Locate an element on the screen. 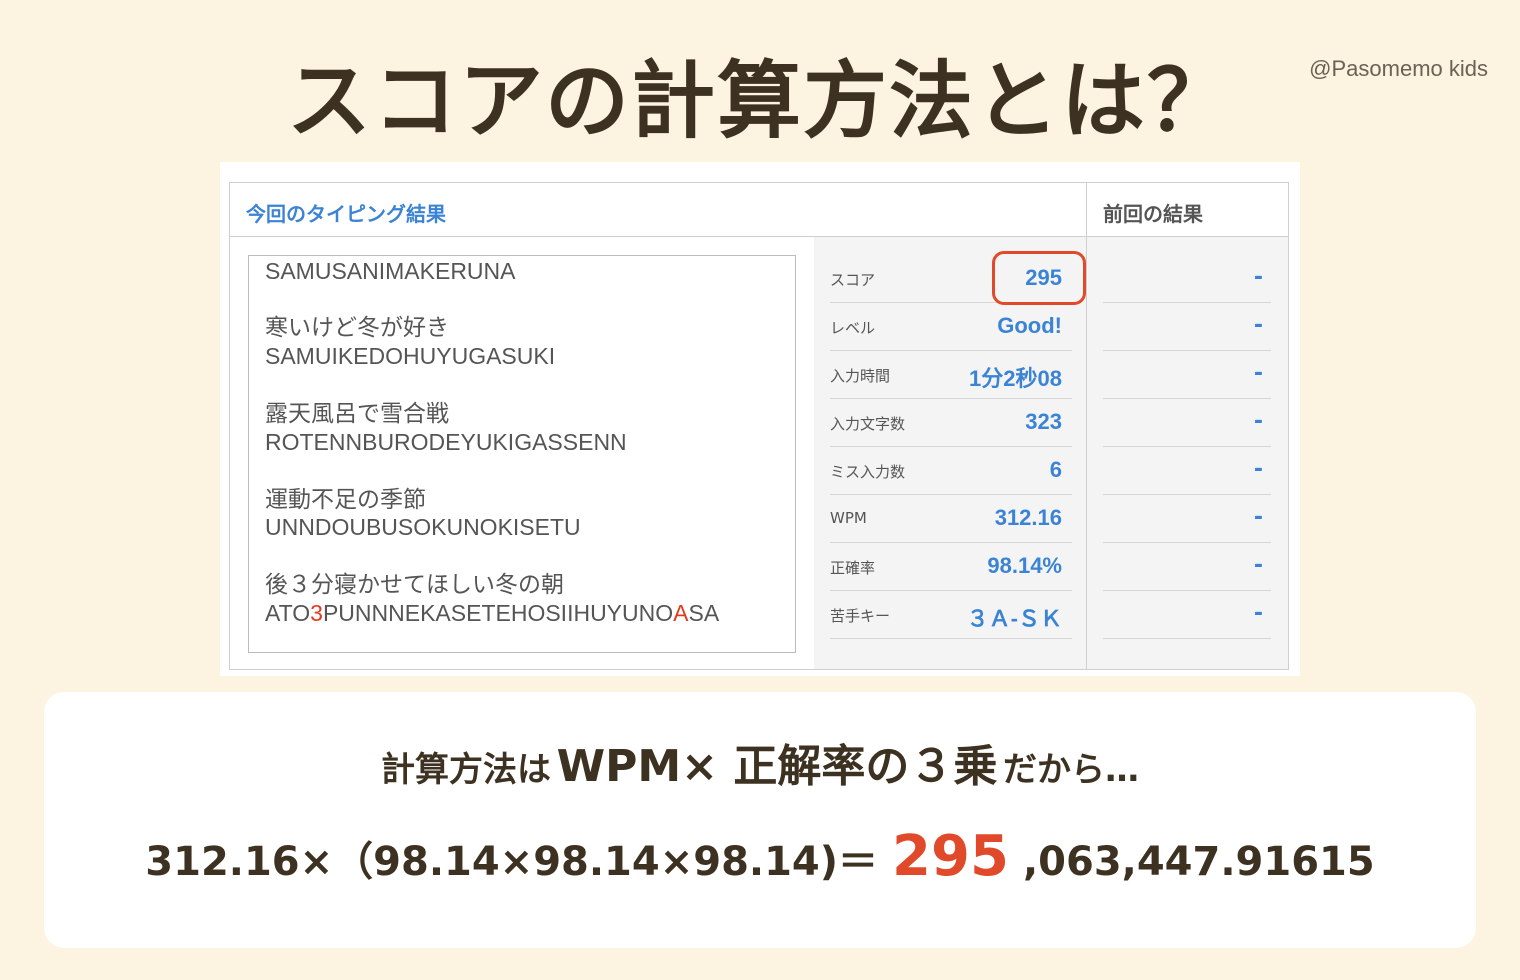 The width and height of the screenshot is (1520, 980). stat-value: Good! is located at coordinates (1029, 325).